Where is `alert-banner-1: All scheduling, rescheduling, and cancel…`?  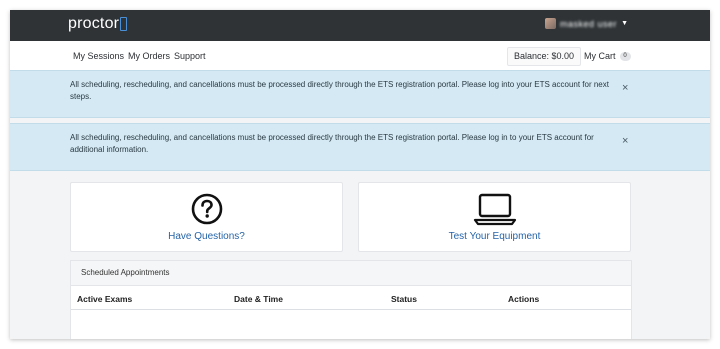 alert-banner-1: All scheduling, rescheduling, and cancel… is located at coordinates (360, 94).